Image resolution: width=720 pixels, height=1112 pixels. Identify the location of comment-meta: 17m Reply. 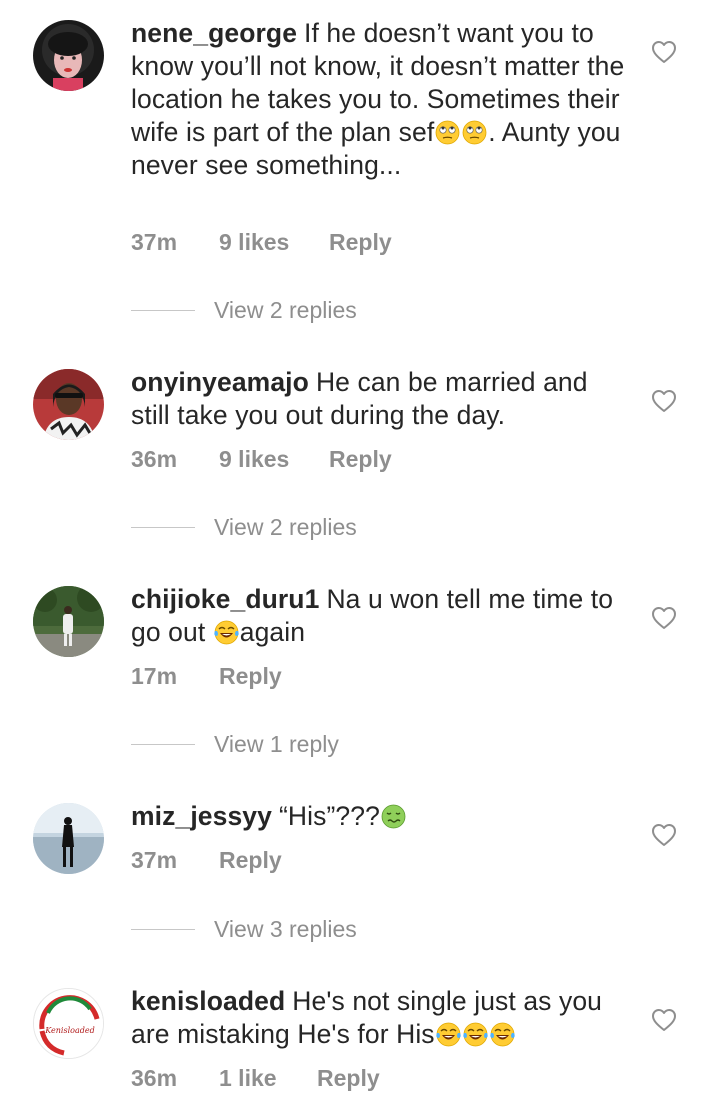
(206, 676).